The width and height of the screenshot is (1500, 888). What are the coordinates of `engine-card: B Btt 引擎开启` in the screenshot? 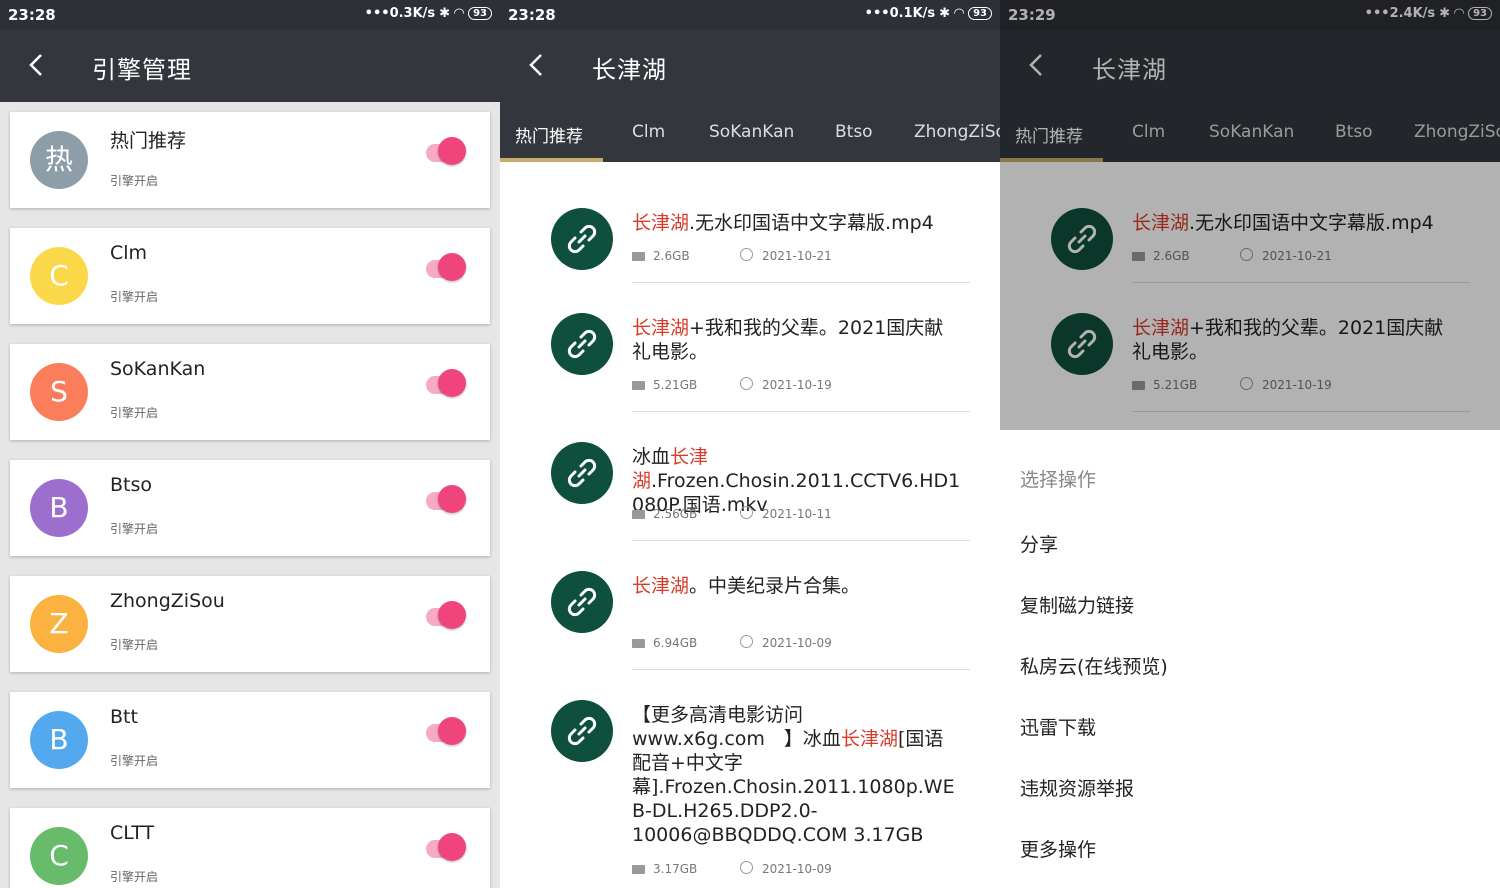 It's located at (250, 740).